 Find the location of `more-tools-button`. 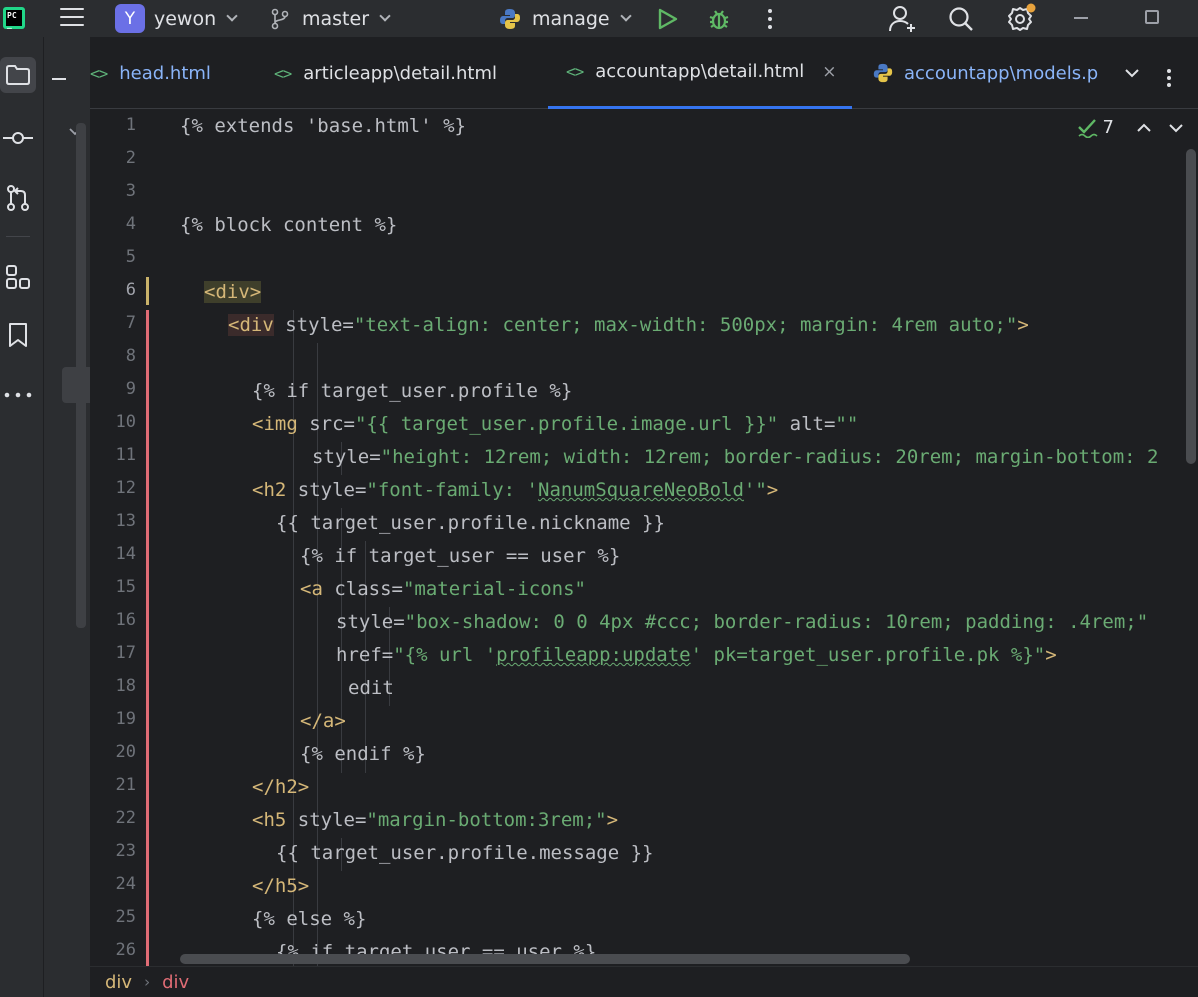

more-tools-button is located at coordinates (18, 395).